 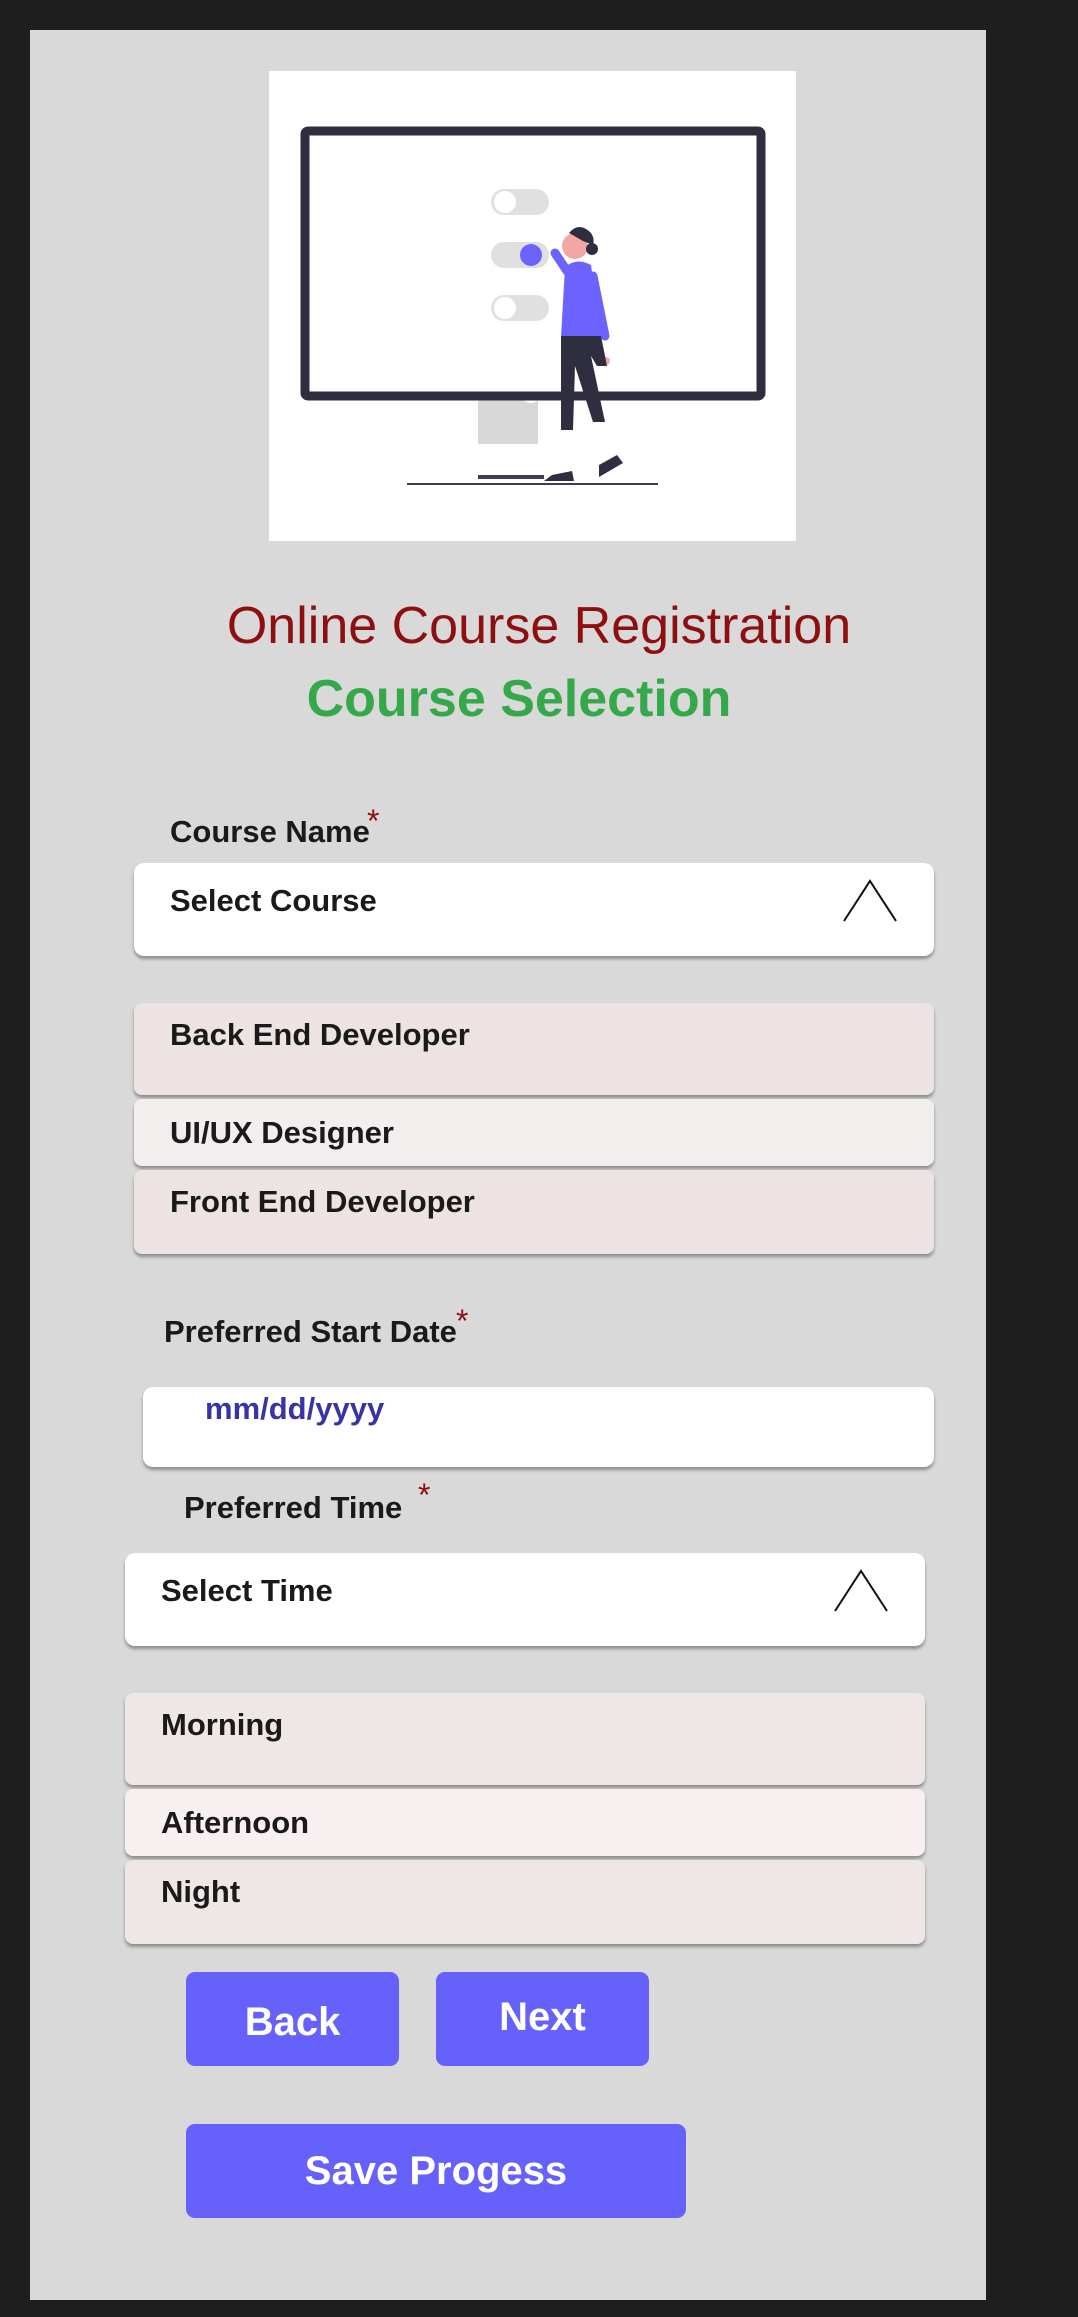 I want to click on option-label: Back End Developer, so click(x=320, y=1034).